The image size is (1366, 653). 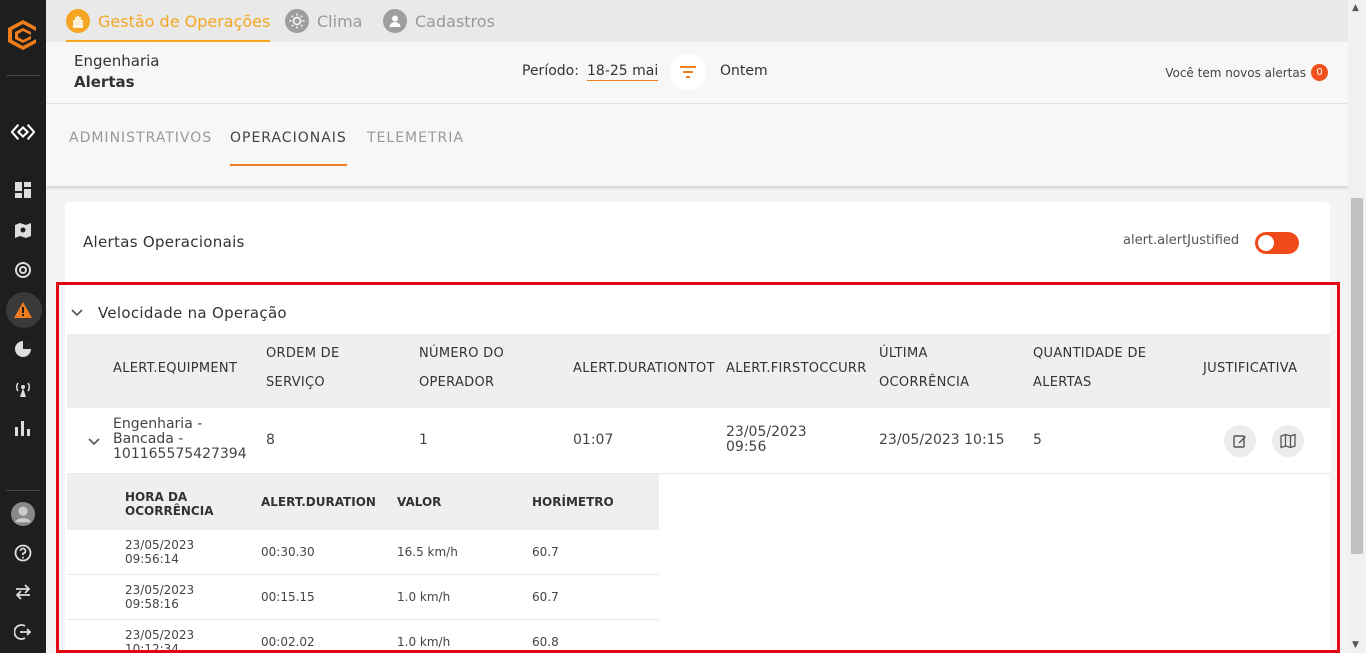 I want to click on column-header-equipment: ALERT.EQUIPMENT, so click(x=175, y=368).